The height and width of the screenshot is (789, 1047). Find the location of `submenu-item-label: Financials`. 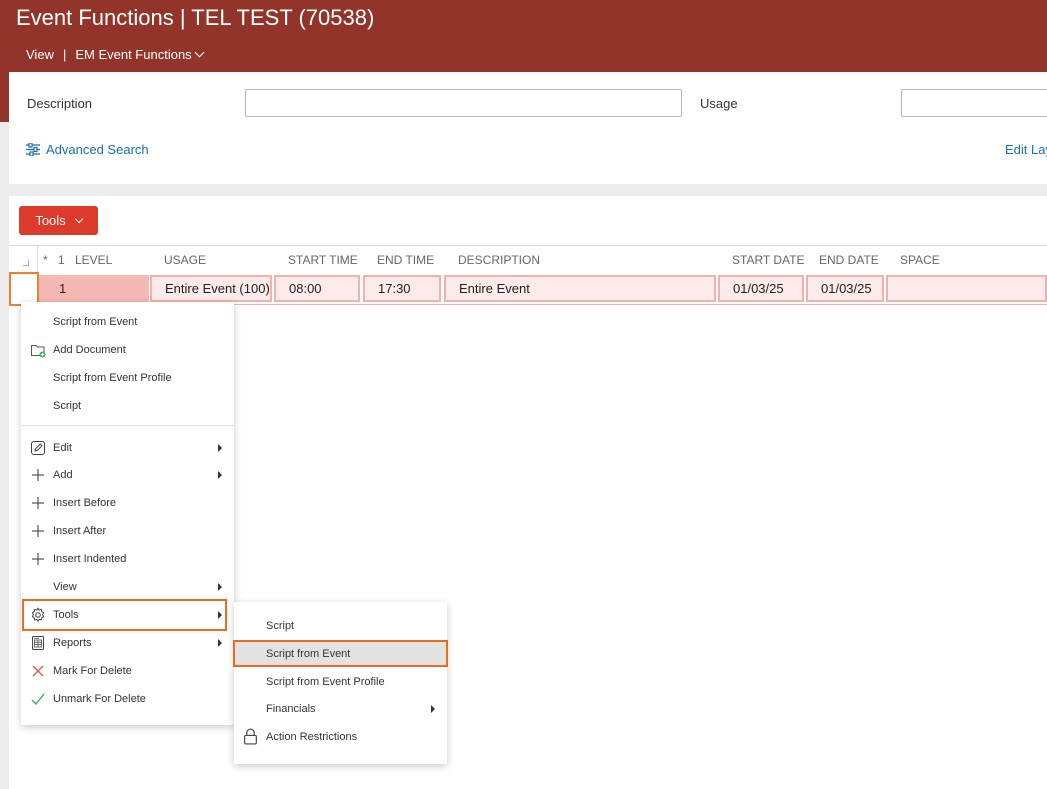

submenu-item-label: Financials is located at coordinates (291, 709).